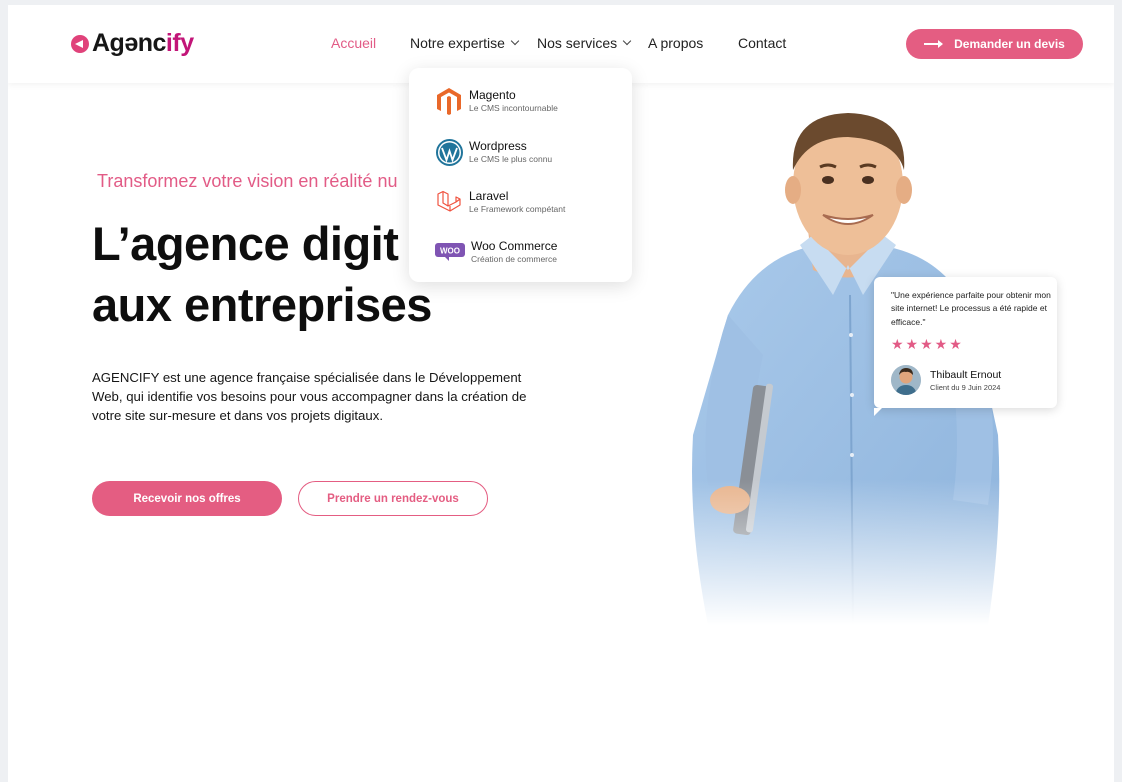 The width and height of the screenshot is (1122, 782). What do you see at coordinates (492, 95) in the screenshot?
I see `dropdown-item-title: Magento` at bounding box center [492, 95].